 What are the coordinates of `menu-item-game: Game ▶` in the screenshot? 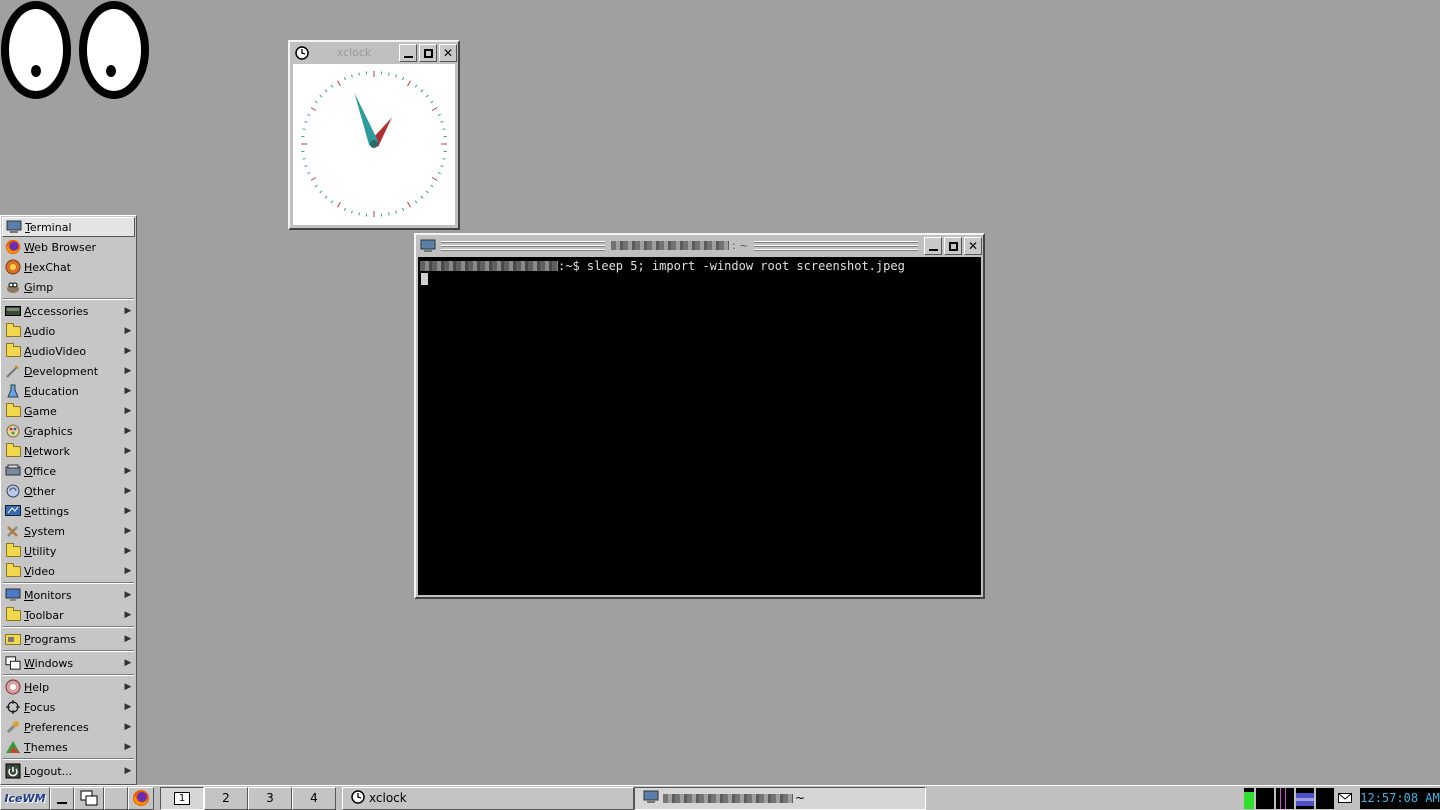 It's located at (68, 411).